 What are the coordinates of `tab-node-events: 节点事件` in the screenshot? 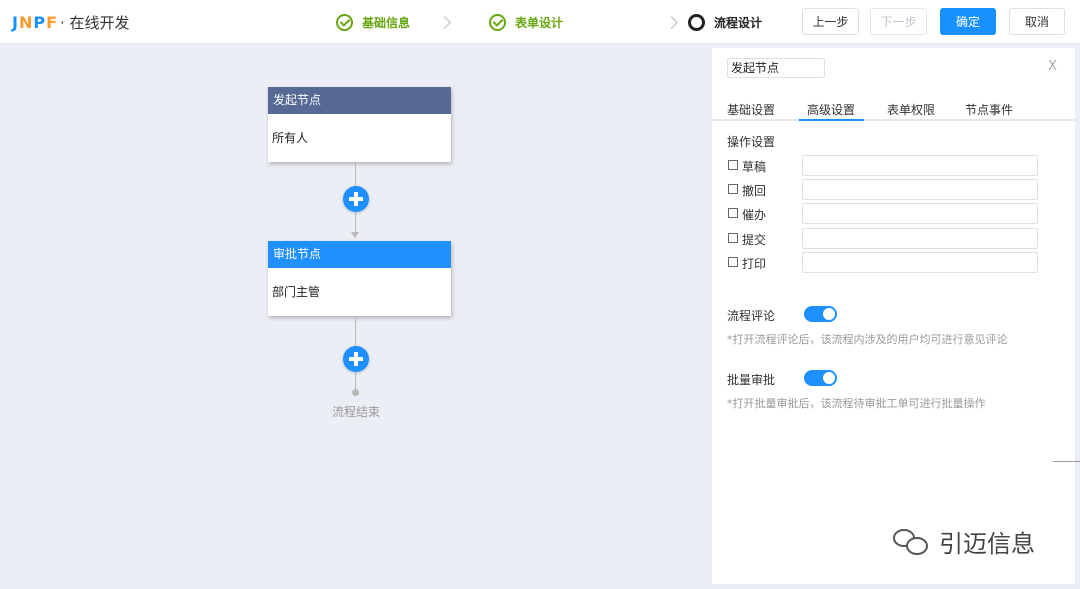 It's located at (989, 109).